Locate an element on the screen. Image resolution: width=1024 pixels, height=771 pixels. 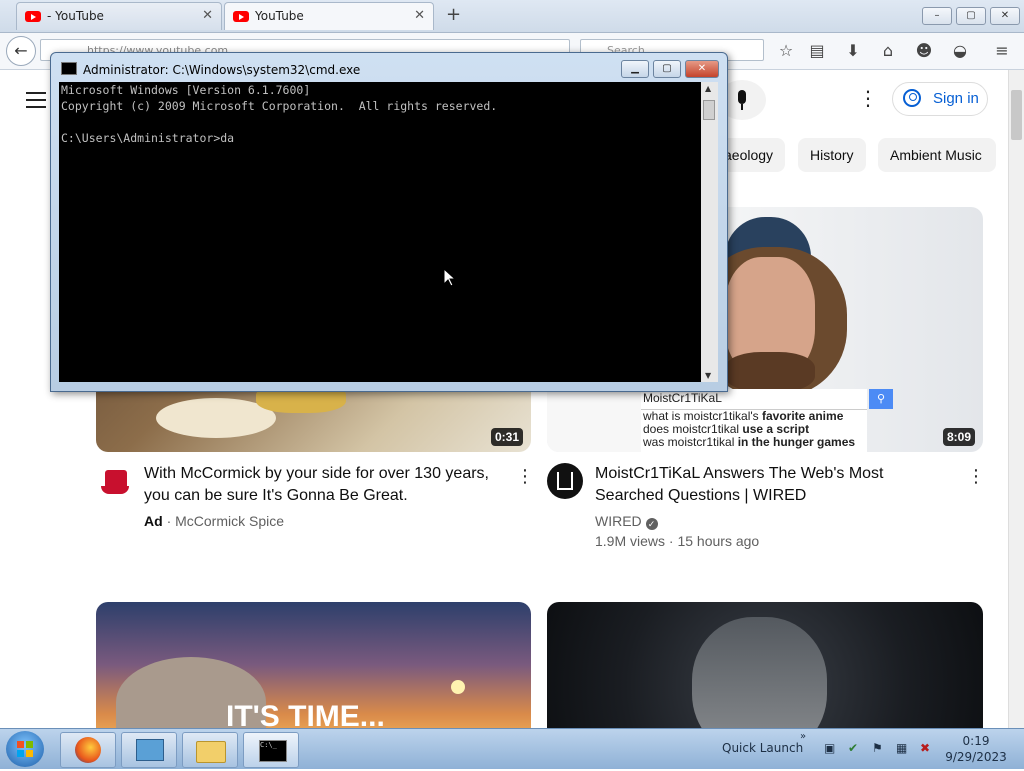
folder-icon is located at coordinates (211, 752).